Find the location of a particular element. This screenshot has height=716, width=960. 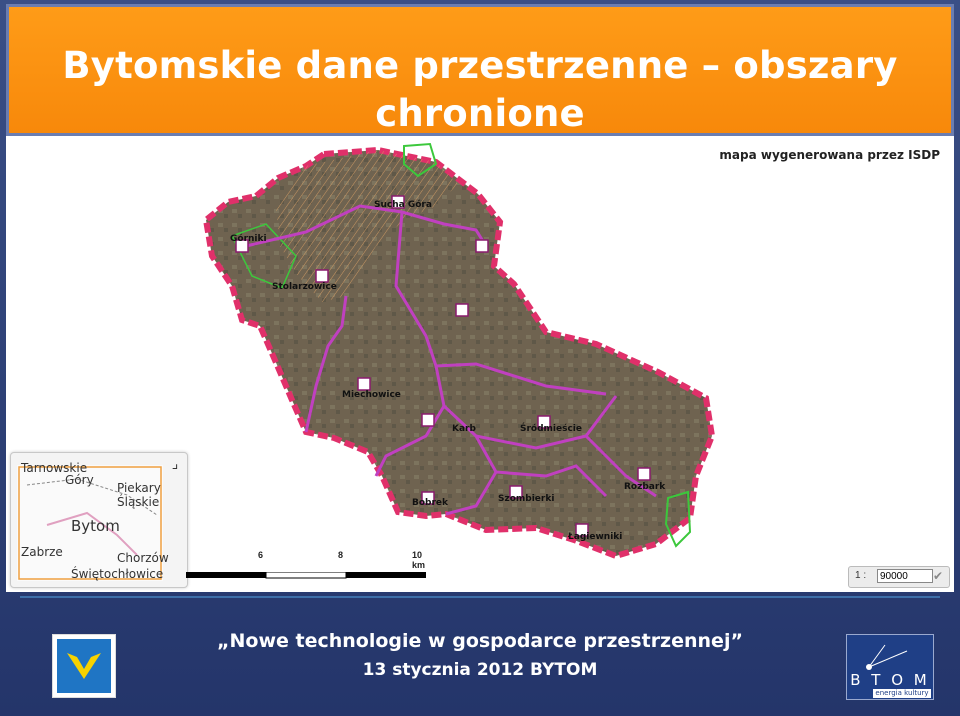

scale-tick-8: 8 is located at coordinates (341, 555).